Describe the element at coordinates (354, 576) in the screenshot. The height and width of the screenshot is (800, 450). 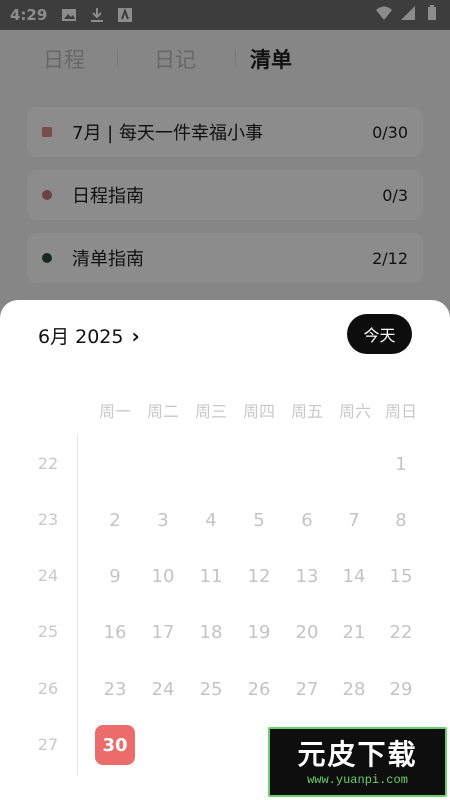
I see `day-cell: 14` at that location.